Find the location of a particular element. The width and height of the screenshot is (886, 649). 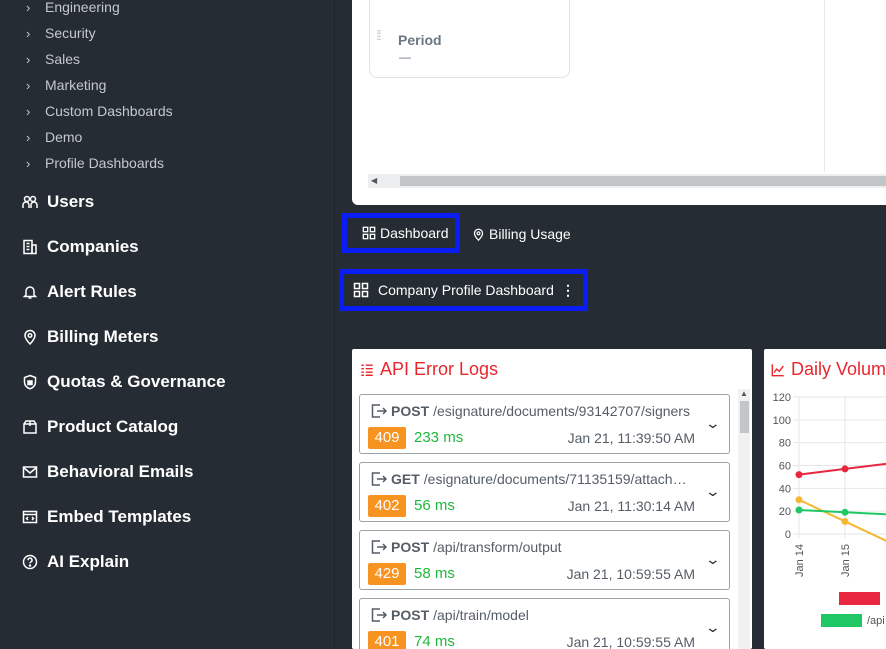

log-duration: 58 ms is located at coordinates (434, 573).